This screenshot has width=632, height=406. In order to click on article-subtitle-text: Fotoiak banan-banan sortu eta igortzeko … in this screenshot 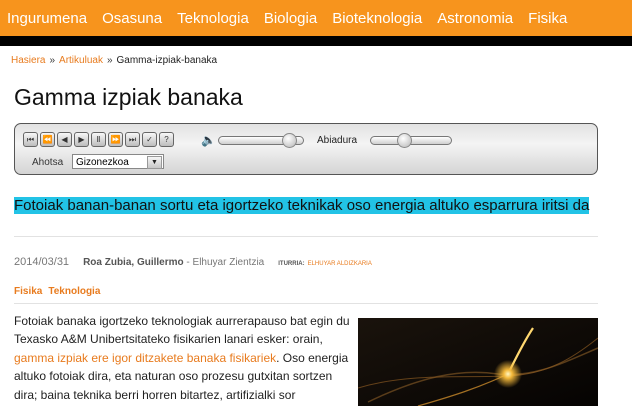, I will do `click(302, 205)`.